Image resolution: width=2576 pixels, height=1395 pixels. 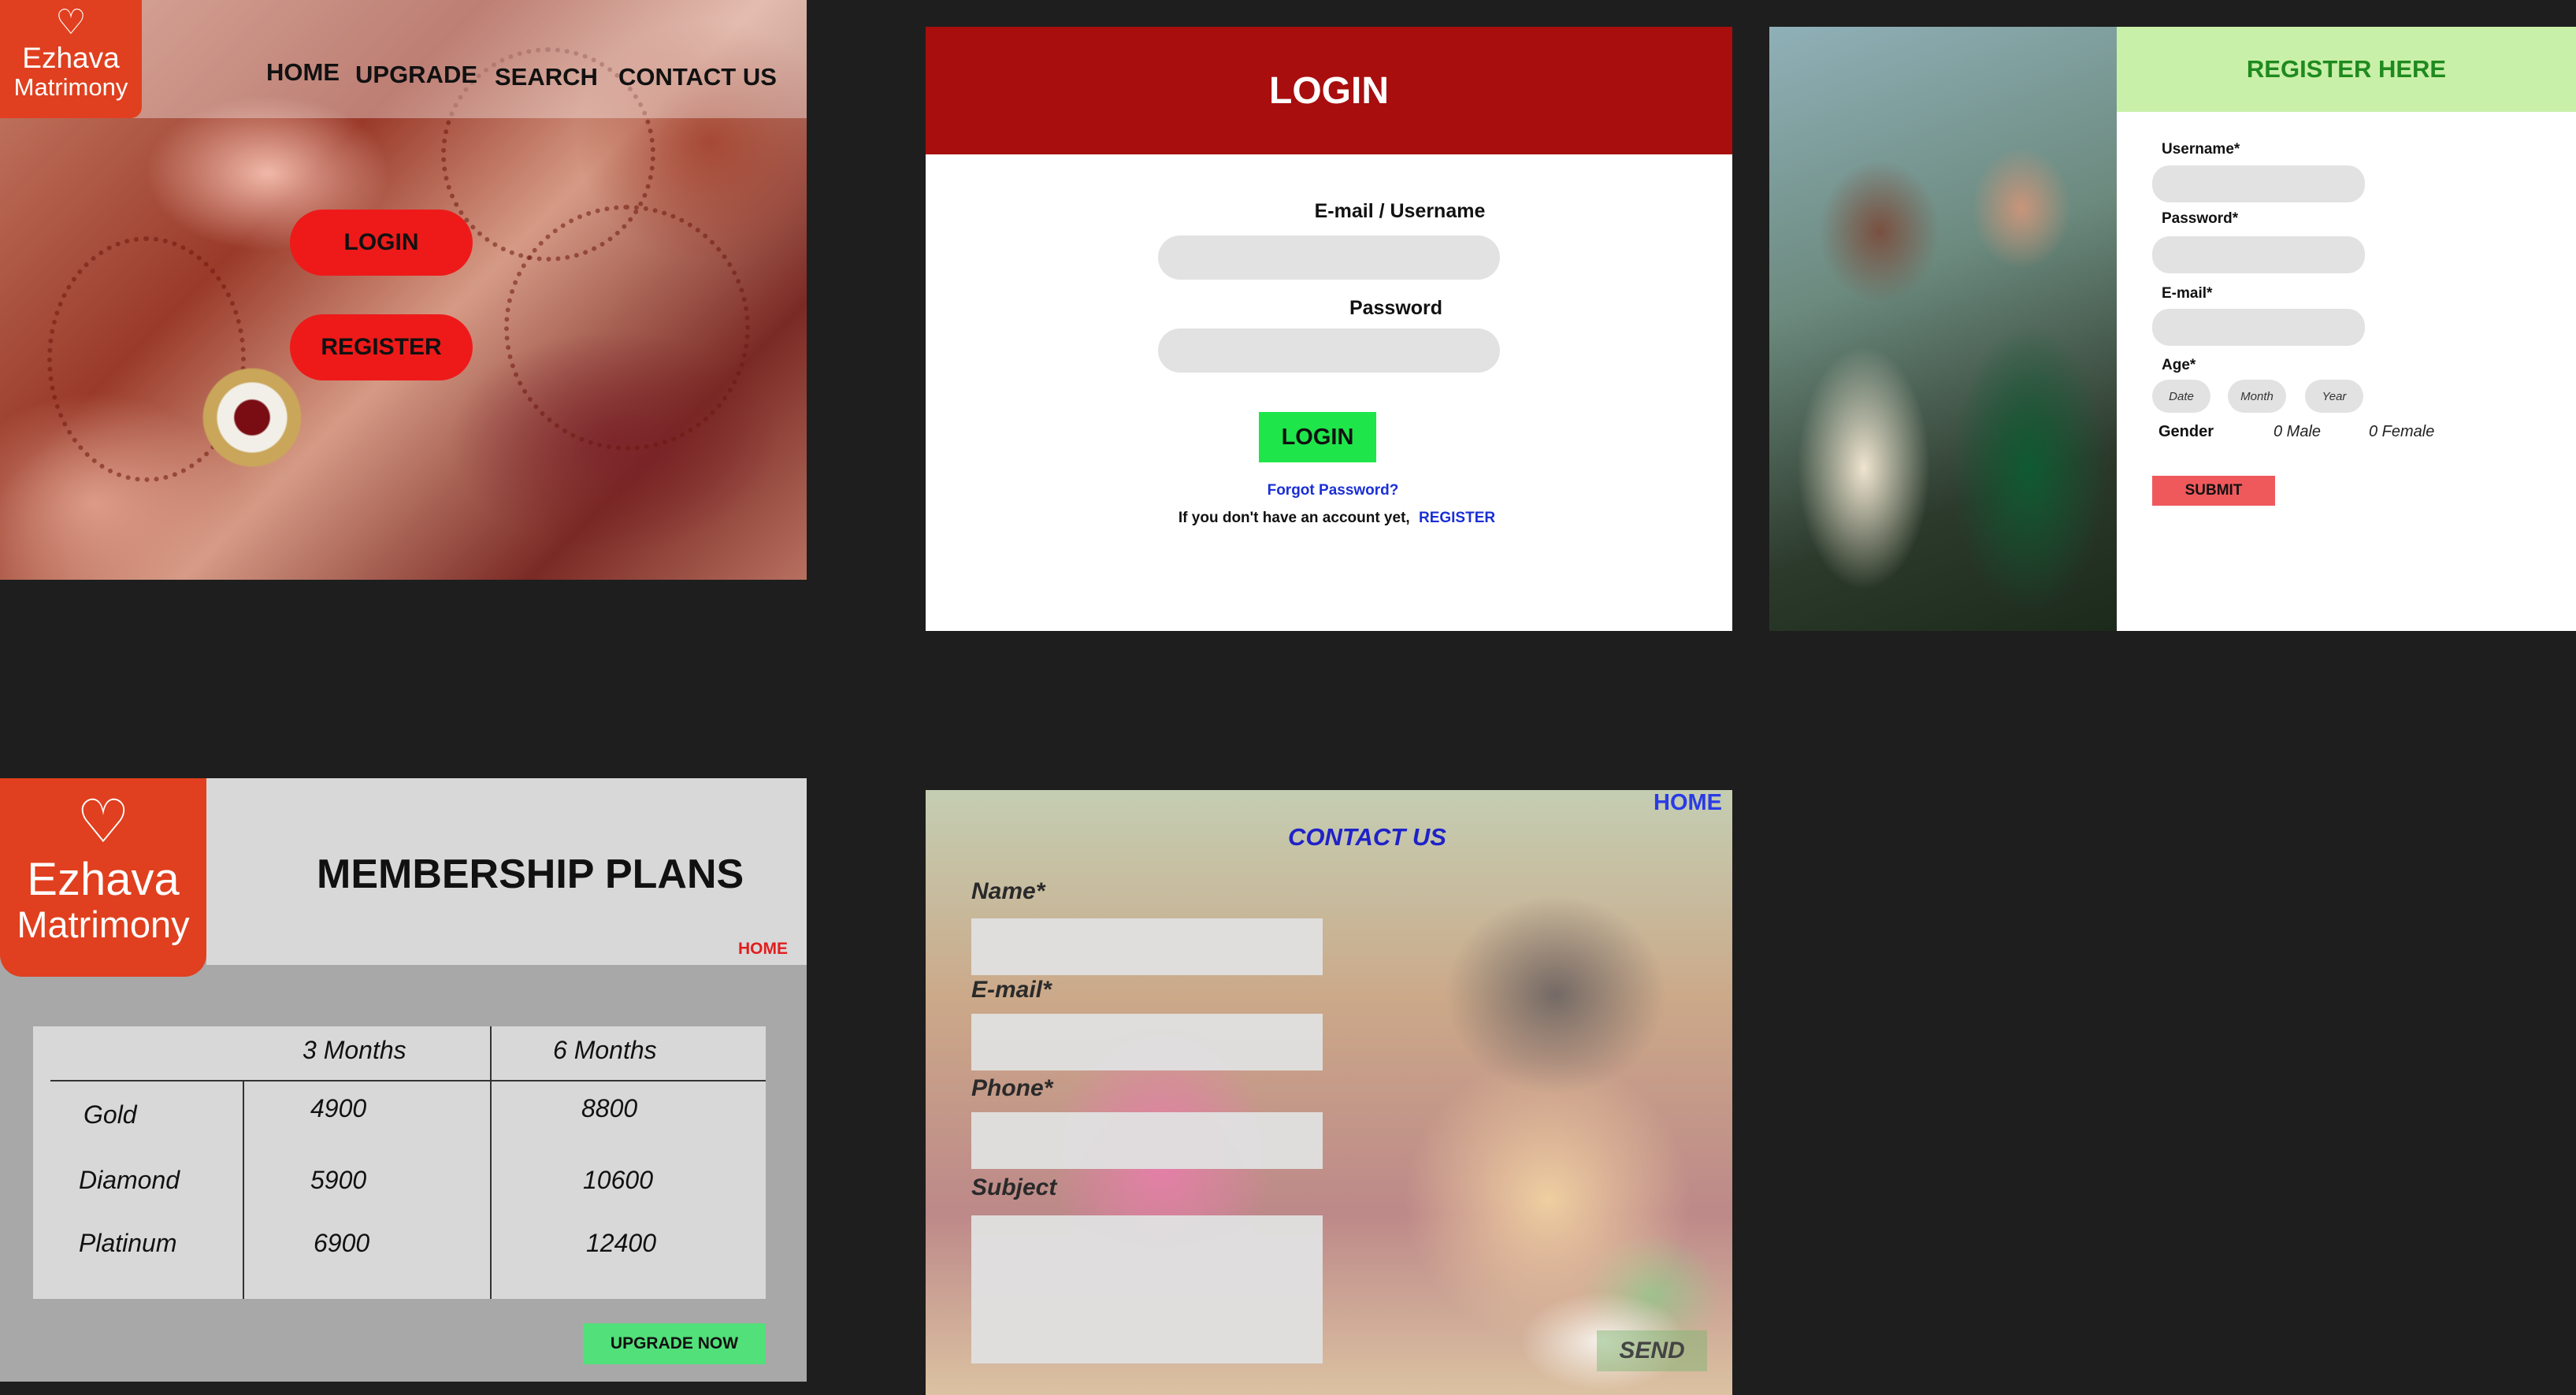 What do you see at coordinates (674, 1343) in the screenshot?
I see `upgrade-now-button: UPGRADE NOW` at bounding box center [674, 1343].